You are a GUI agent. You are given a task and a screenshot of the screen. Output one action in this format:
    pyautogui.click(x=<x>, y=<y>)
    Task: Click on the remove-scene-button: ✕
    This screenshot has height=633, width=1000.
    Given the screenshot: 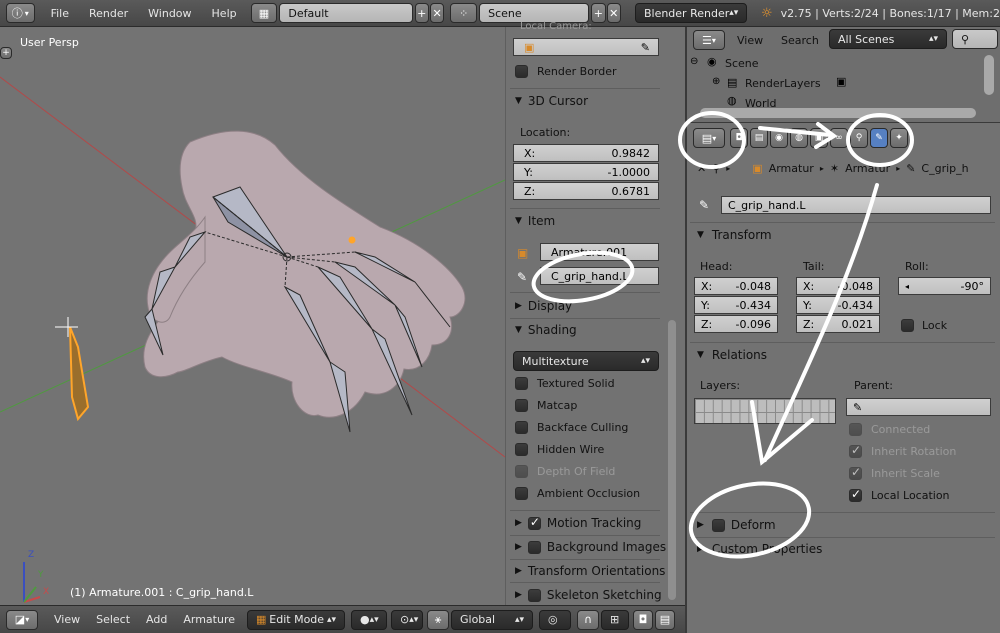 What is the action you would take?
    pyautogui.click(x=613, y=13)
    